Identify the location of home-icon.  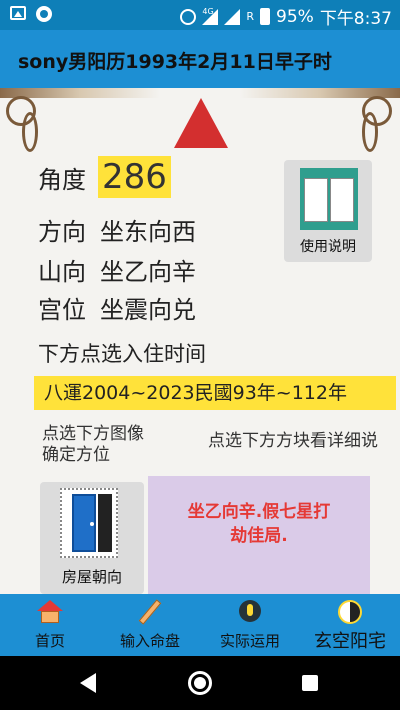
(50, 612).